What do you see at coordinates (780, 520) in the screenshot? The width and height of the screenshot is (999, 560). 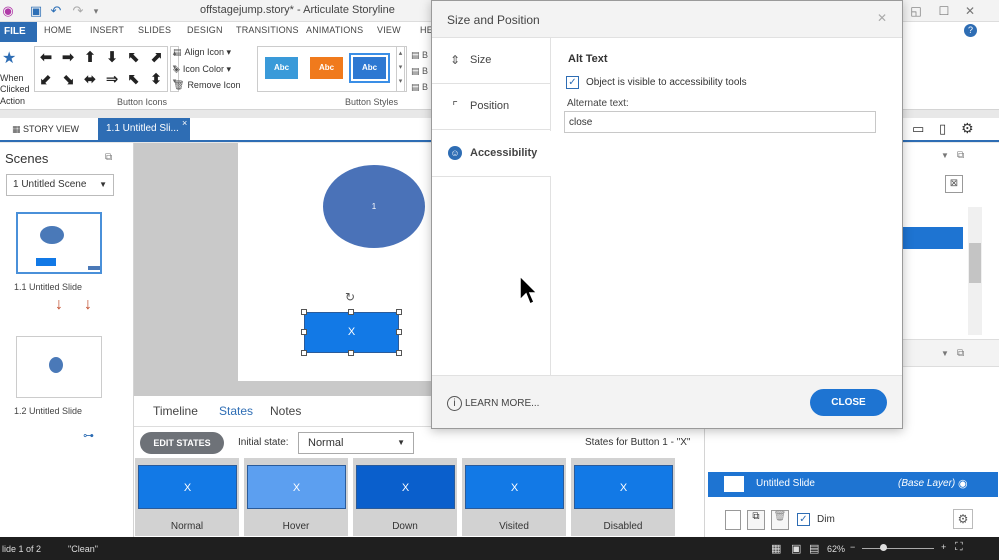 I see `delete-layer-icon: 🗑` at bounding box center [780, 520].